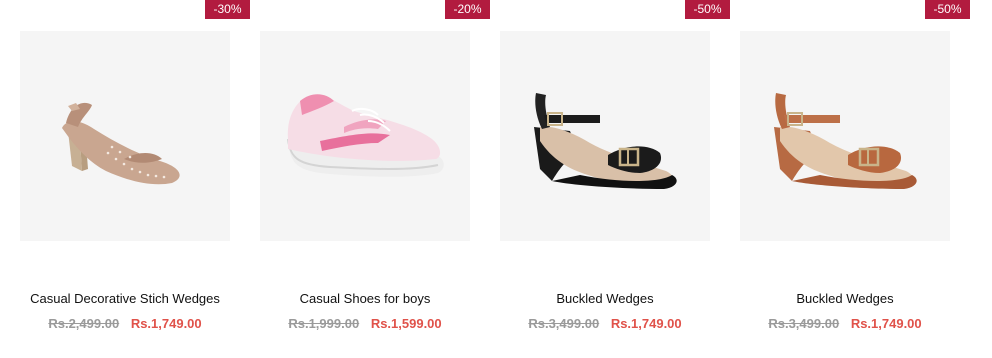  Describe the element at coordinates (365, 323) in the screenshot. I see `price-row: Rs.1,999.00 Rs.1,599.00` at that location.